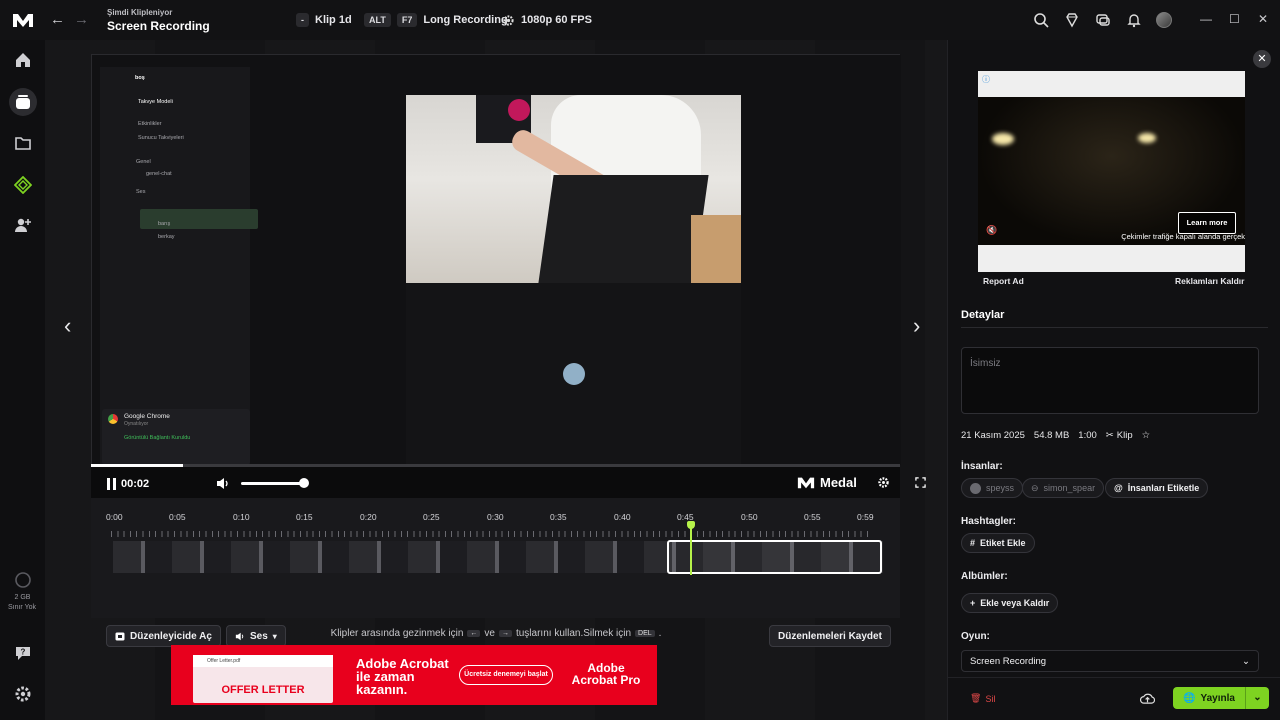 The width and height of the screenshot is (1280, 720). Describe the element at coordinates (973, 603) in the screenshot. I see `plus-icon: +` at that location.